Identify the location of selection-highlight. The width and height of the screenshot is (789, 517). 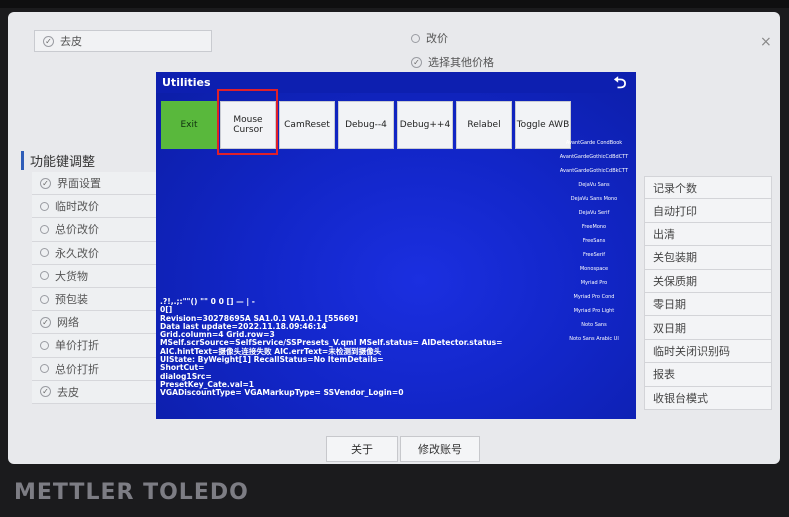
(247, 122).